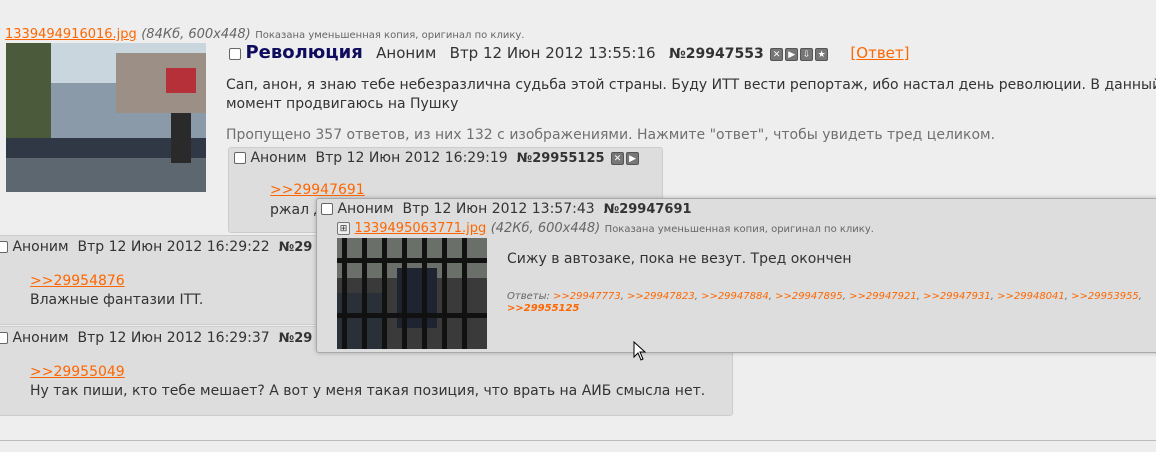 The height and width of the screenshot is (452, 1156). Describe the element at coordinates (640, 351) in the screenshot. I see `mouse-cursor-icon` at that location.